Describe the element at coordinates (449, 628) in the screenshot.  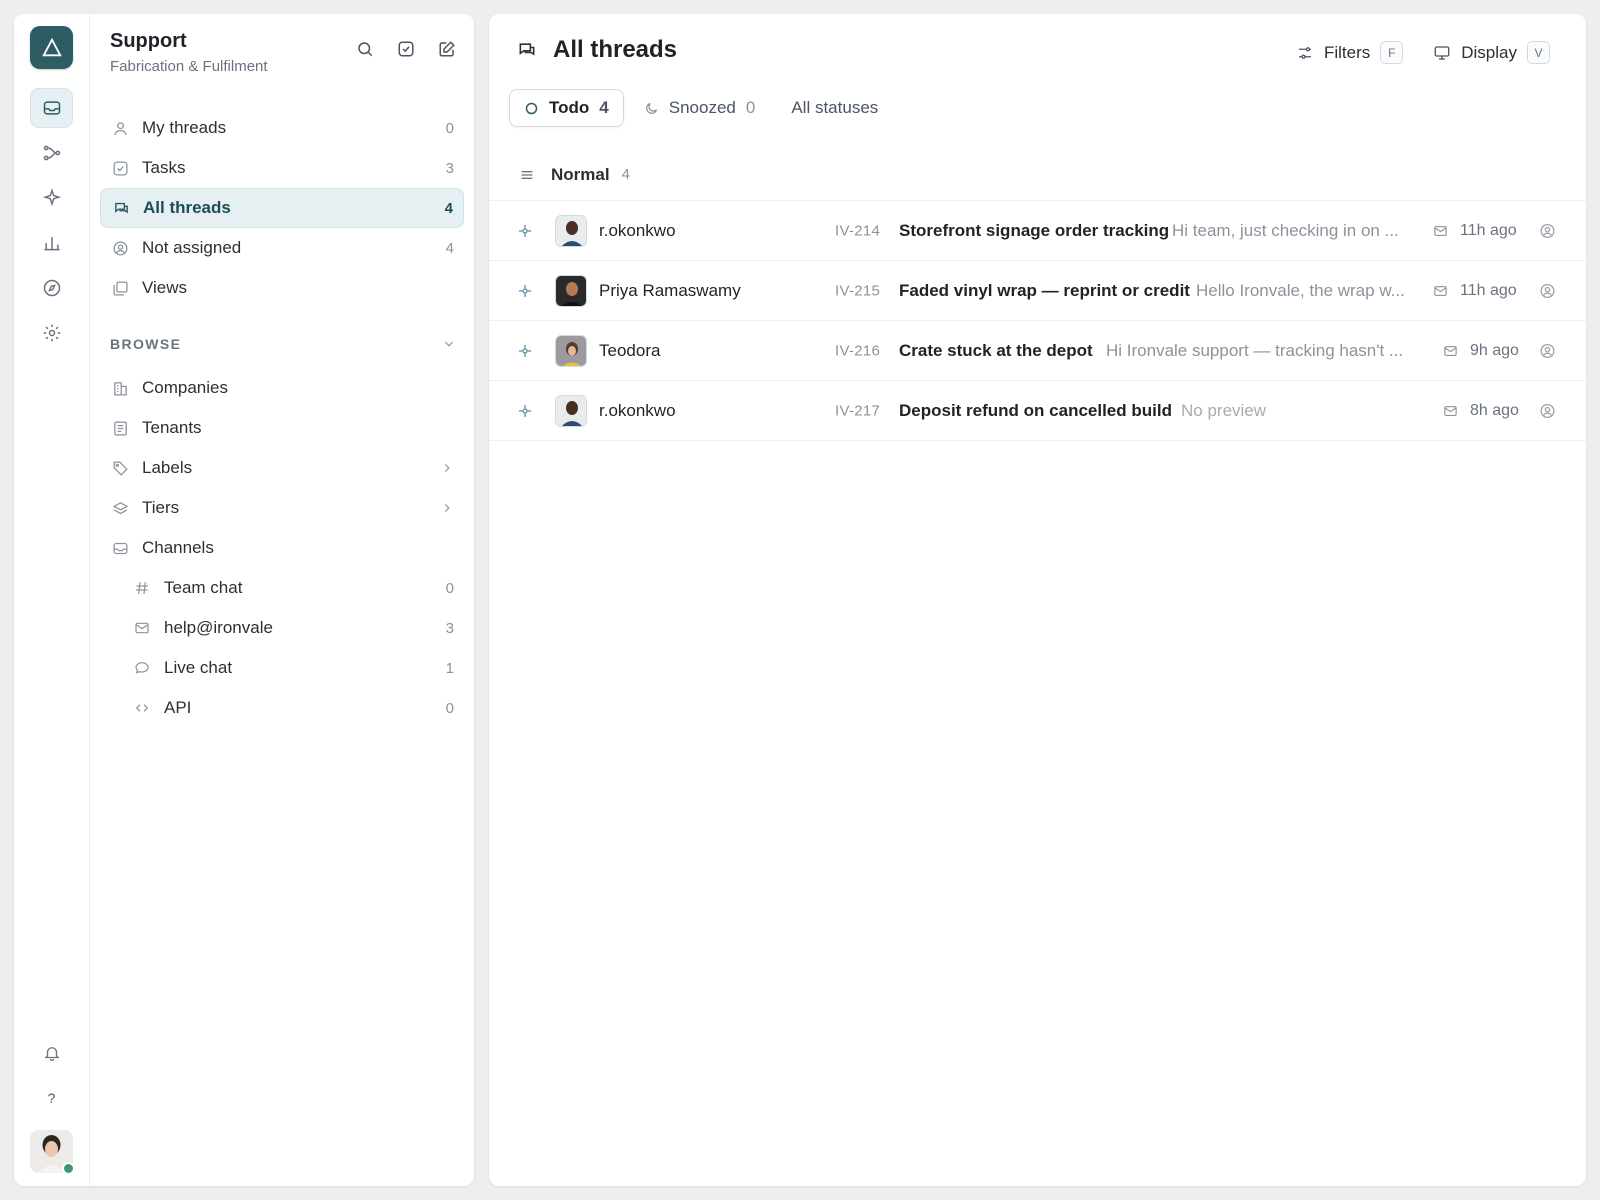
I see `sidebar-item-count: 3` at that location.